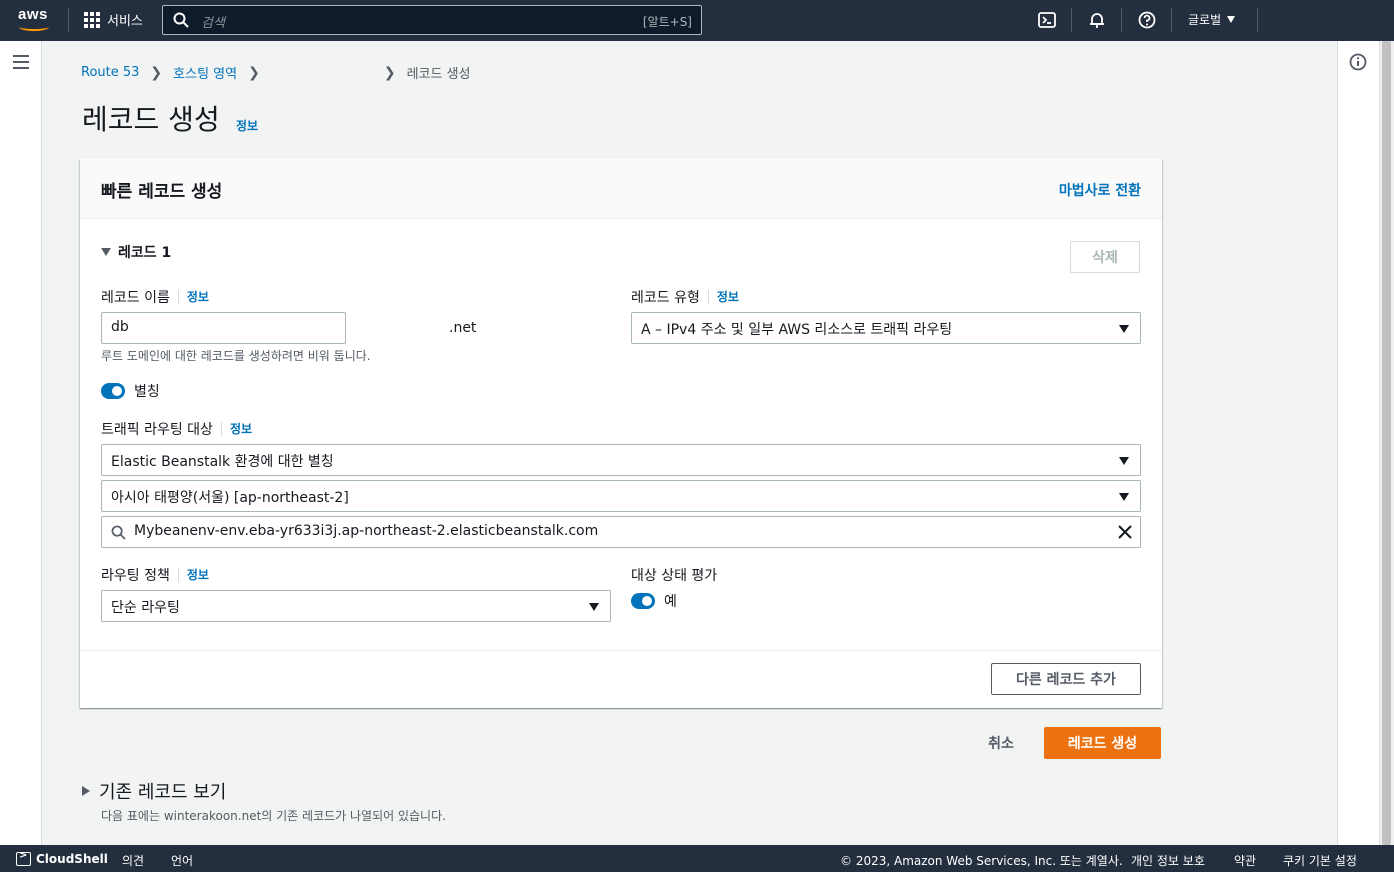 The height and width of the screenshot is (872, 1394). I want to click on breadcrumb-hosted-zones: 호스팅 영역, so click(205, 72).